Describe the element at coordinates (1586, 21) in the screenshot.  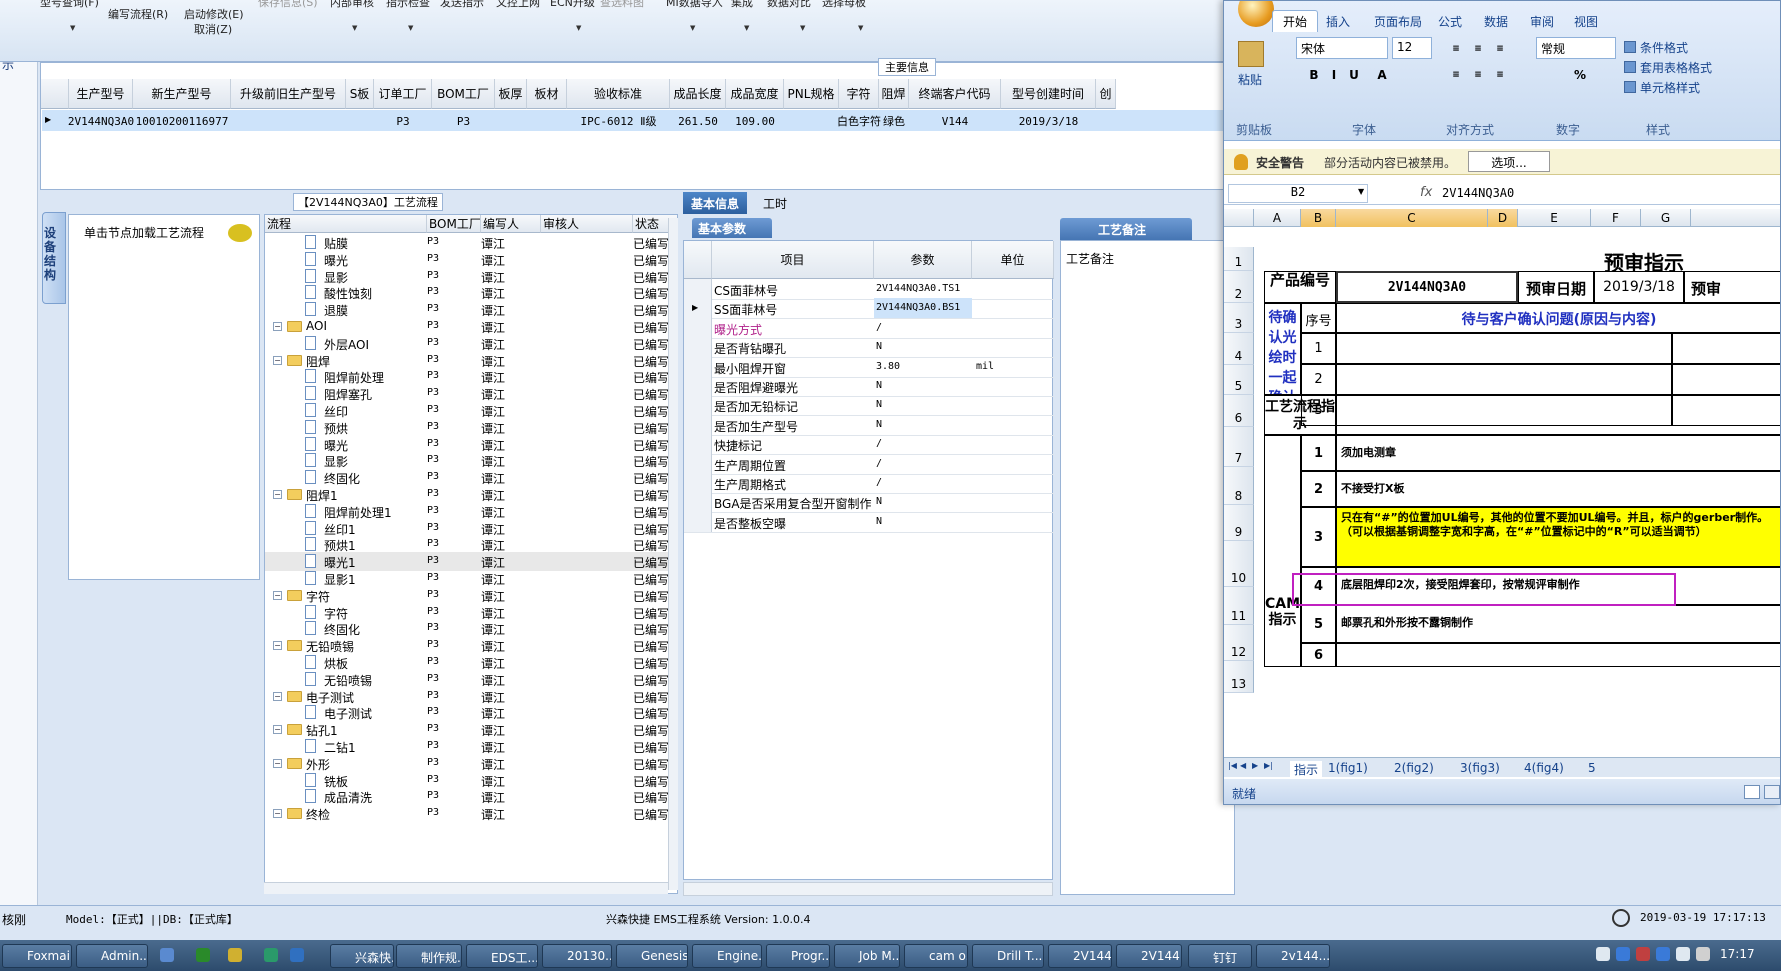
I see `ribbon-tab-6: 视图` at that location.